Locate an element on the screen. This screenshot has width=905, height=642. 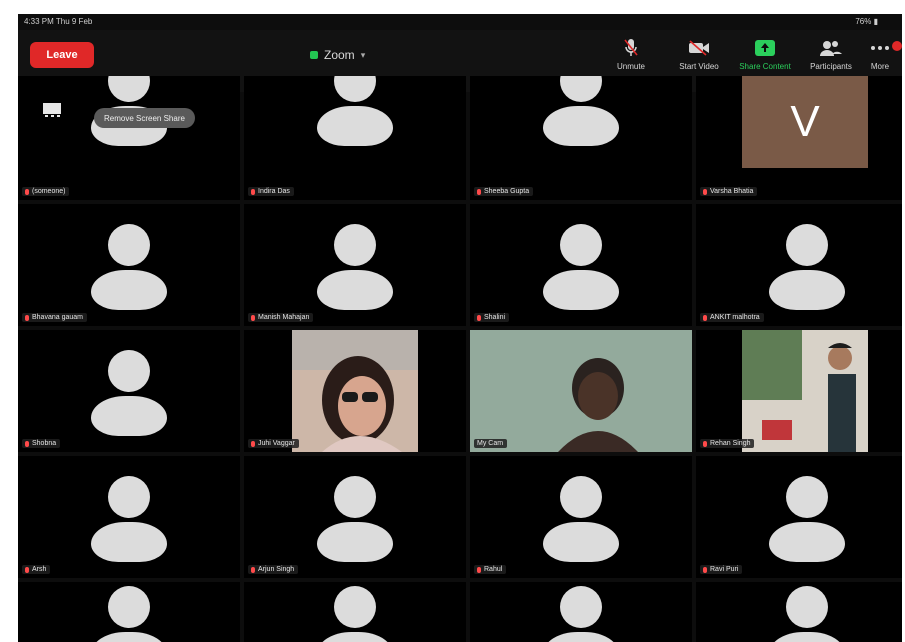
leave-button: Leave is located at coordinates (62, 55).